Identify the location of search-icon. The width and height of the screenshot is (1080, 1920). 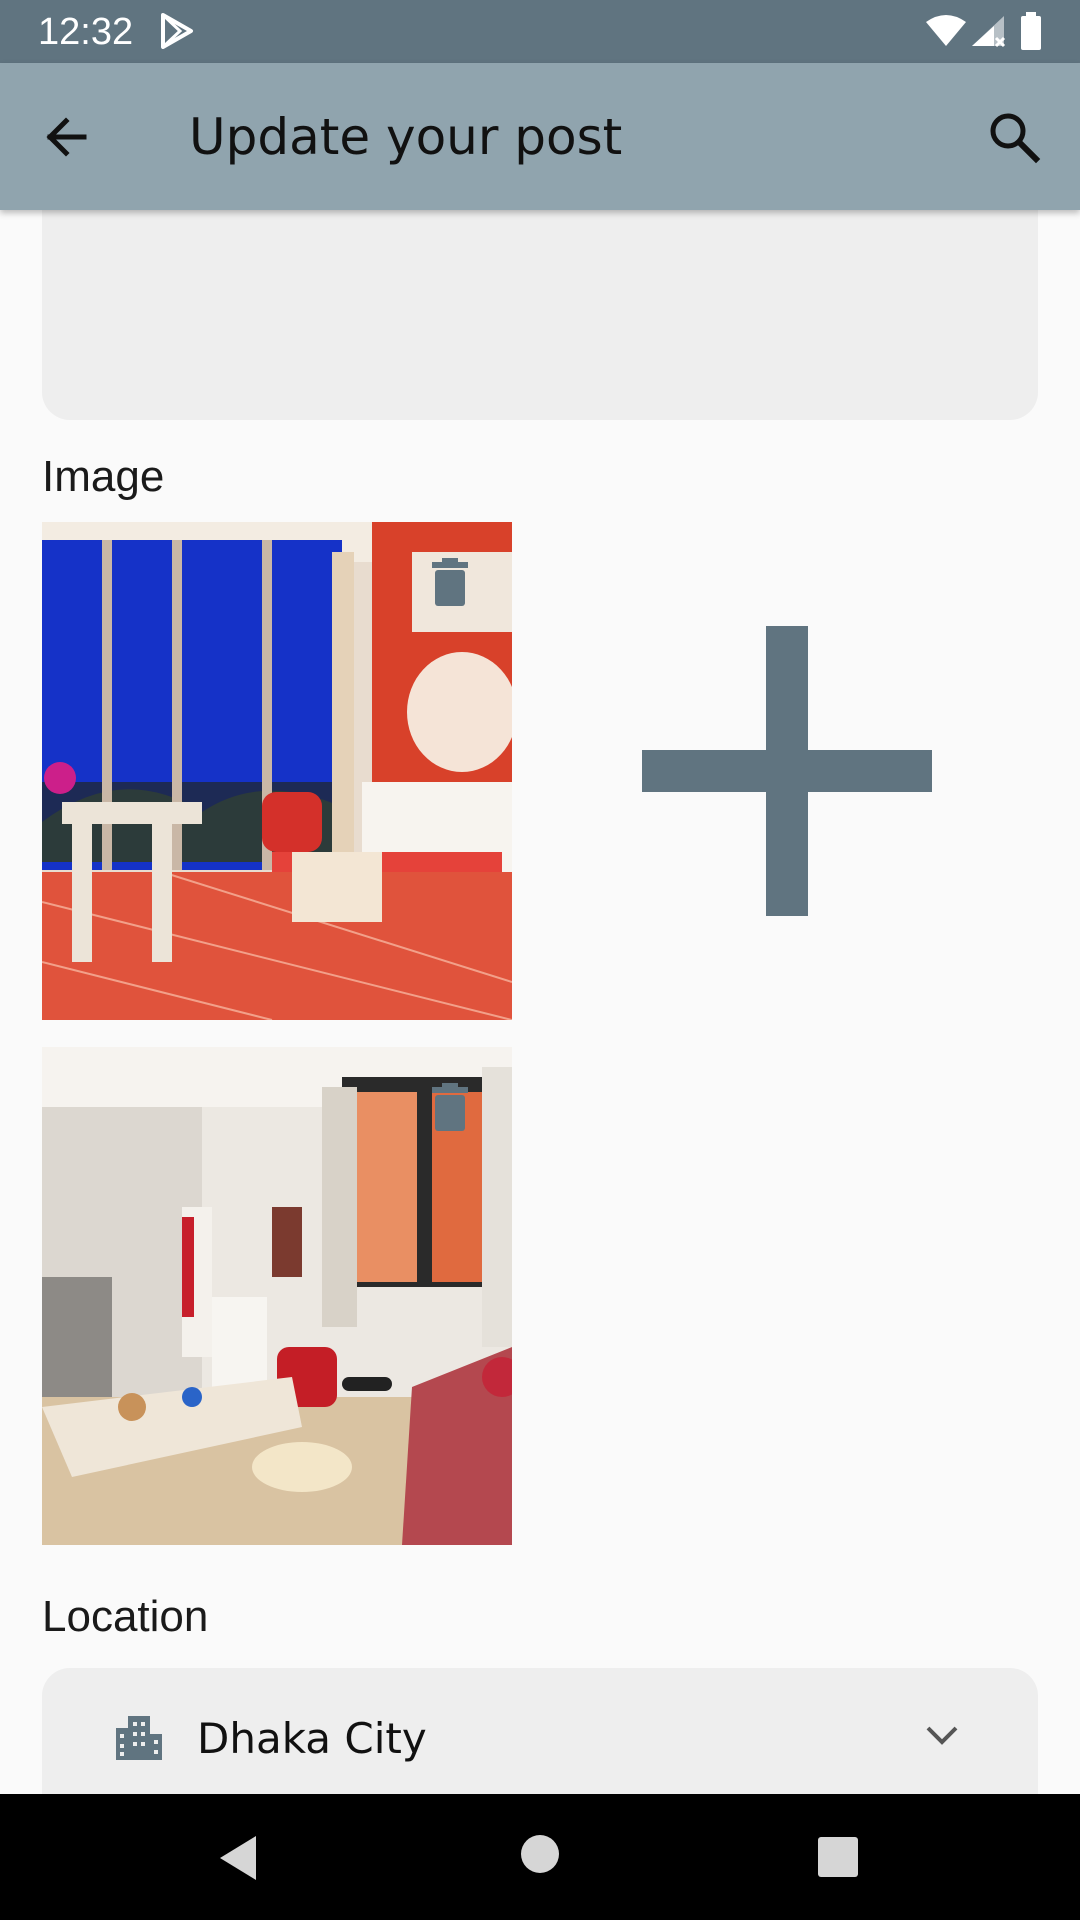
(1015, 138).